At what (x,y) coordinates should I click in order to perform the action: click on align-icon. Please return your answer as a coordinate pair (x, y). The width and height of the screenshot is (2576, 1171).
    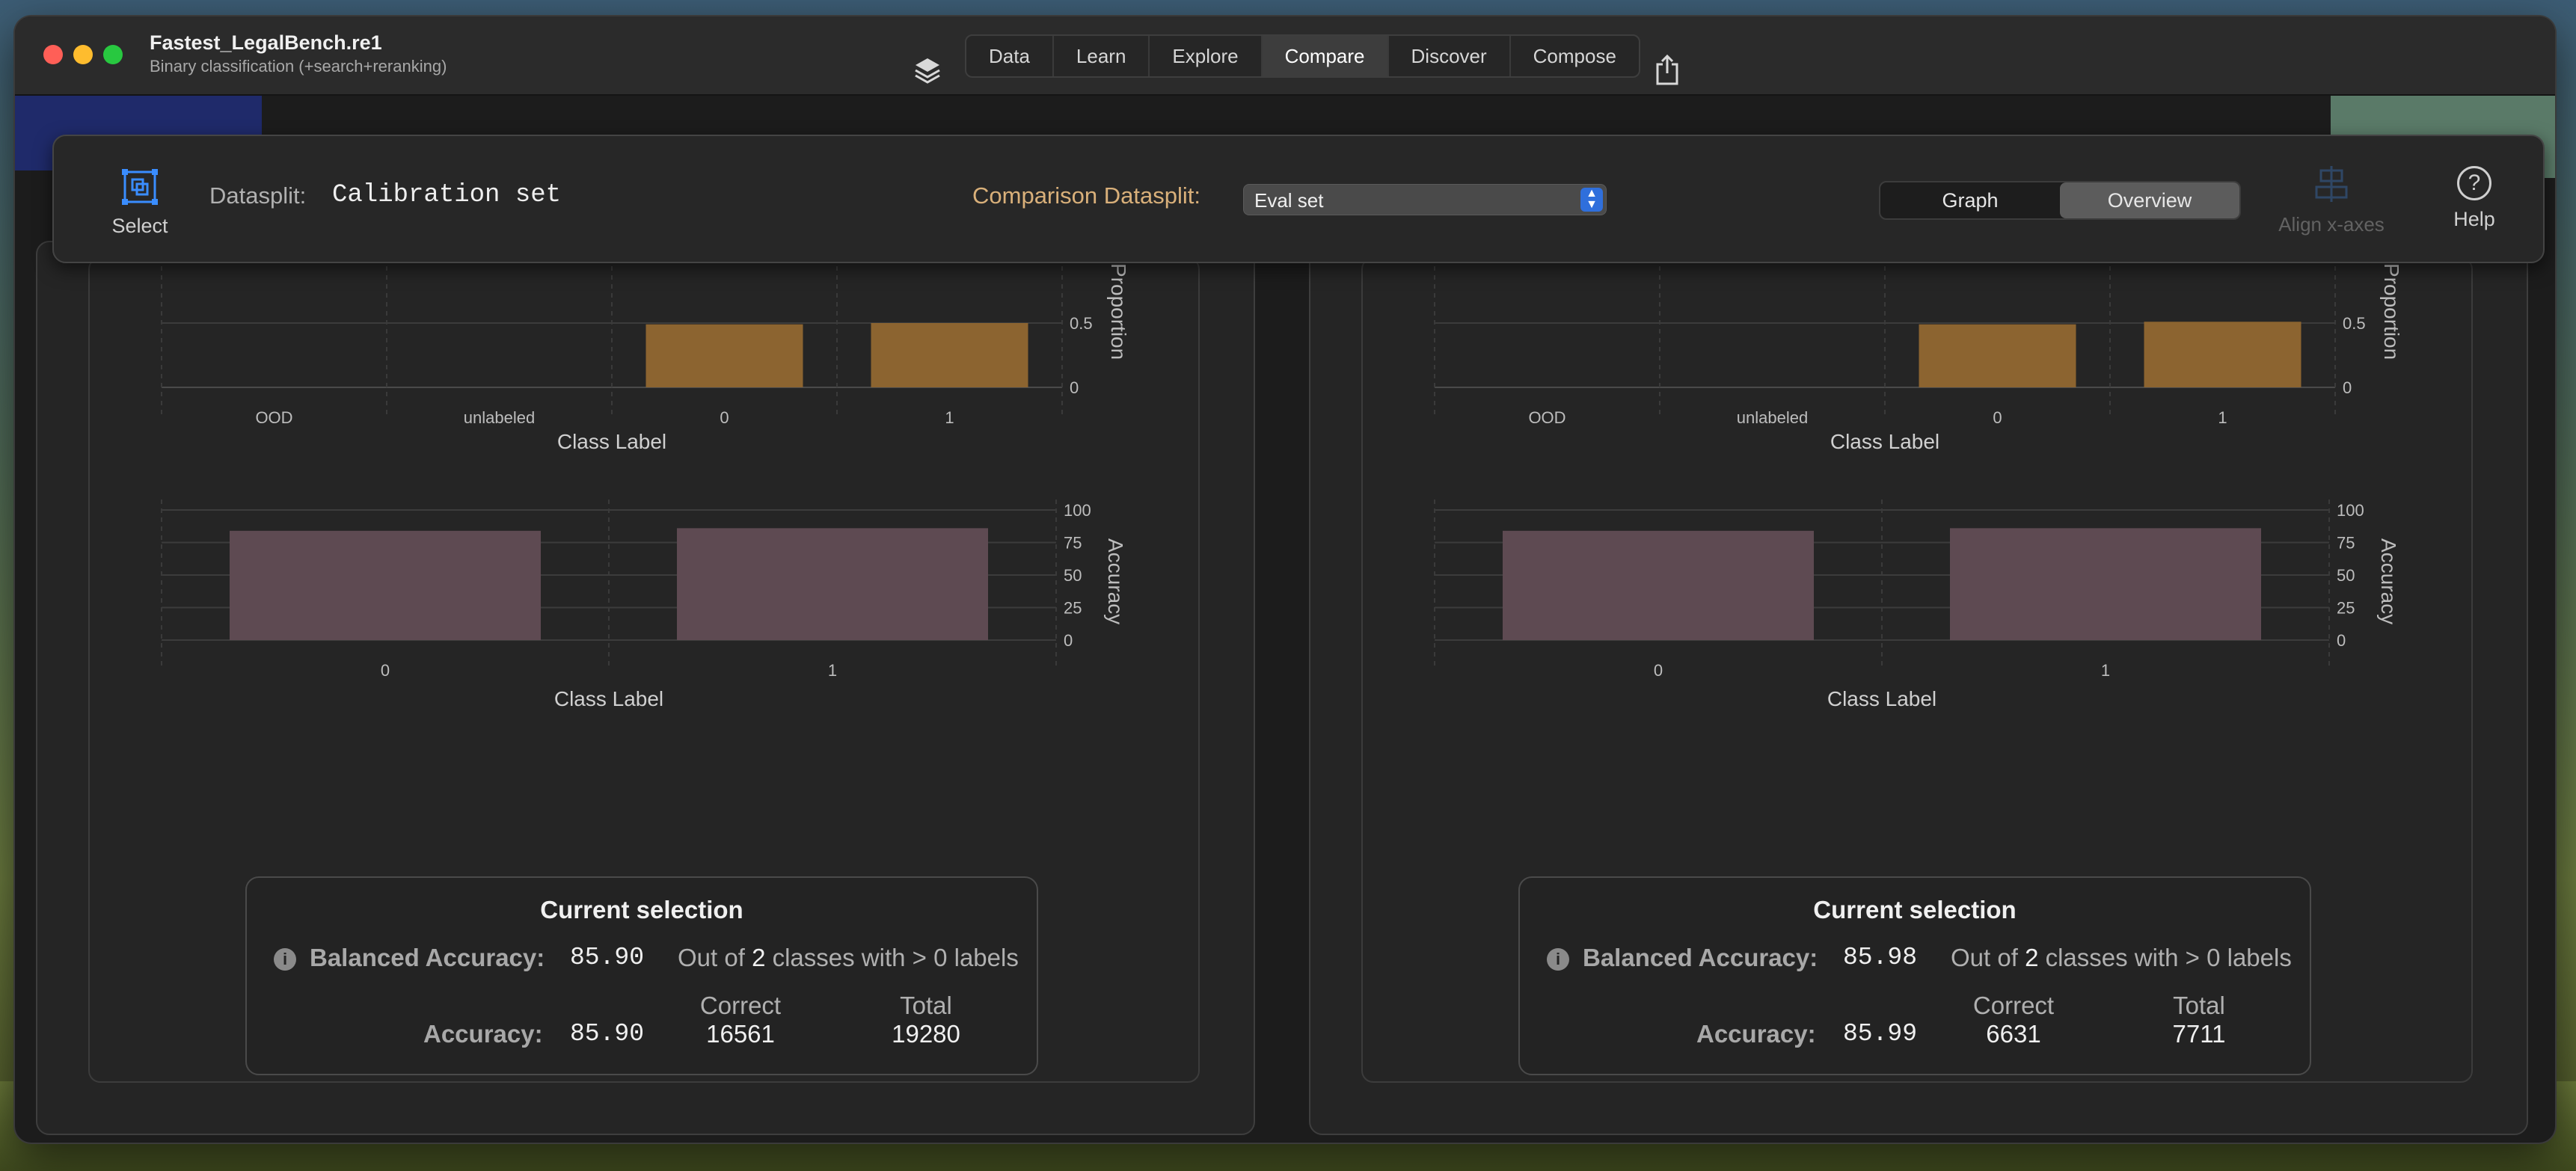
    Looking at the image, I should click on (2331, 184).